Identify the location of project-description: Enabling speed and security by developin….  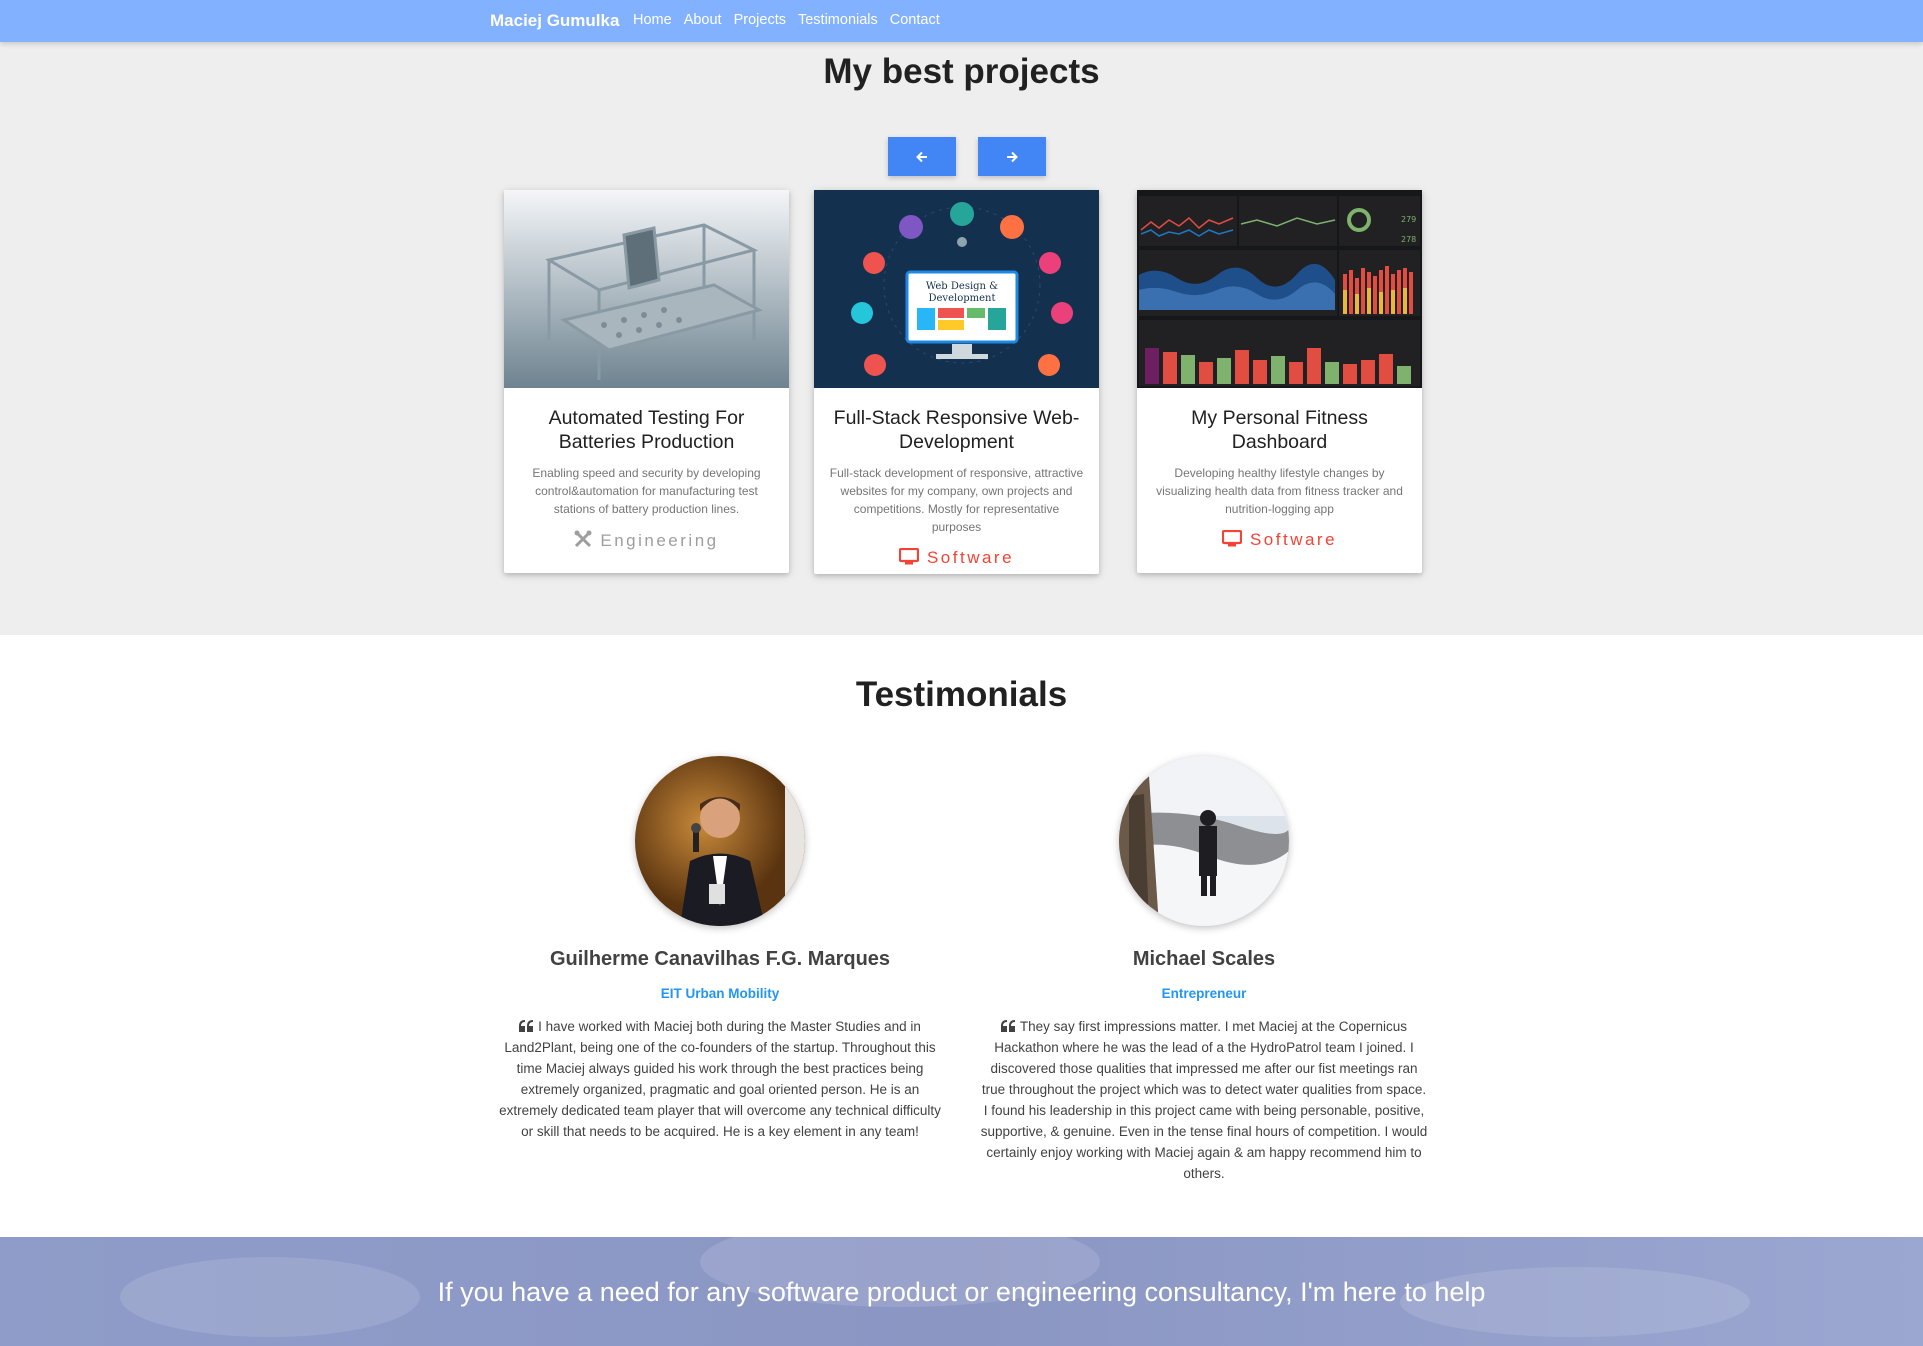
(646, 491).